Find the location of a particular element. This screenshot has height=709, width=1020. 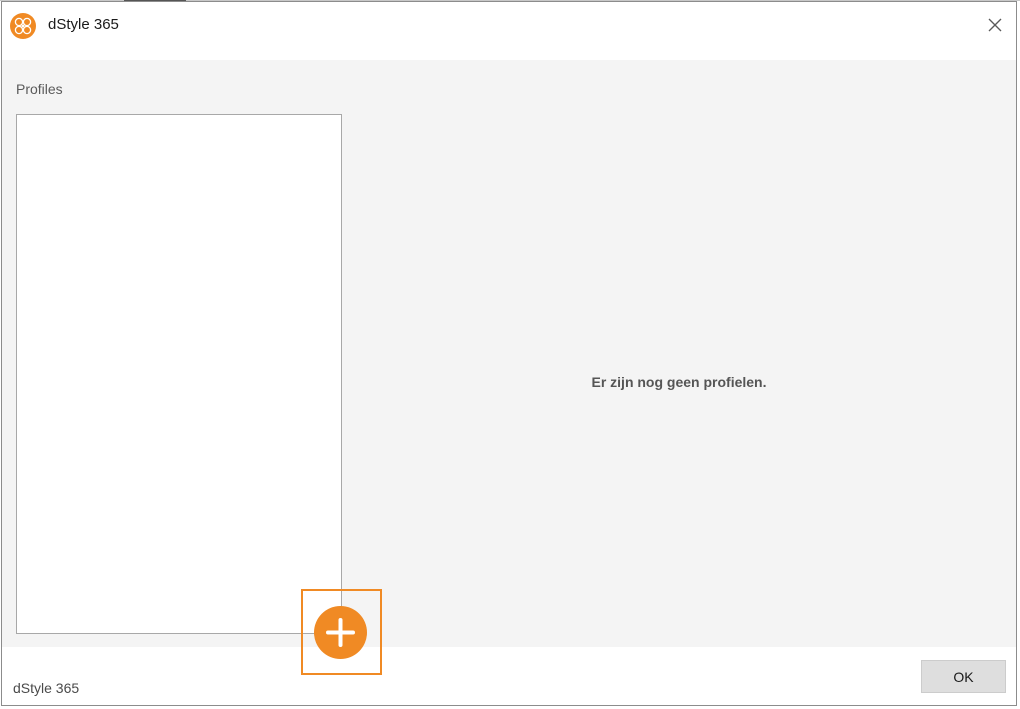

empty-profiles-message: Er zijn nog geen profielen. is located at coordinates (679, 382).